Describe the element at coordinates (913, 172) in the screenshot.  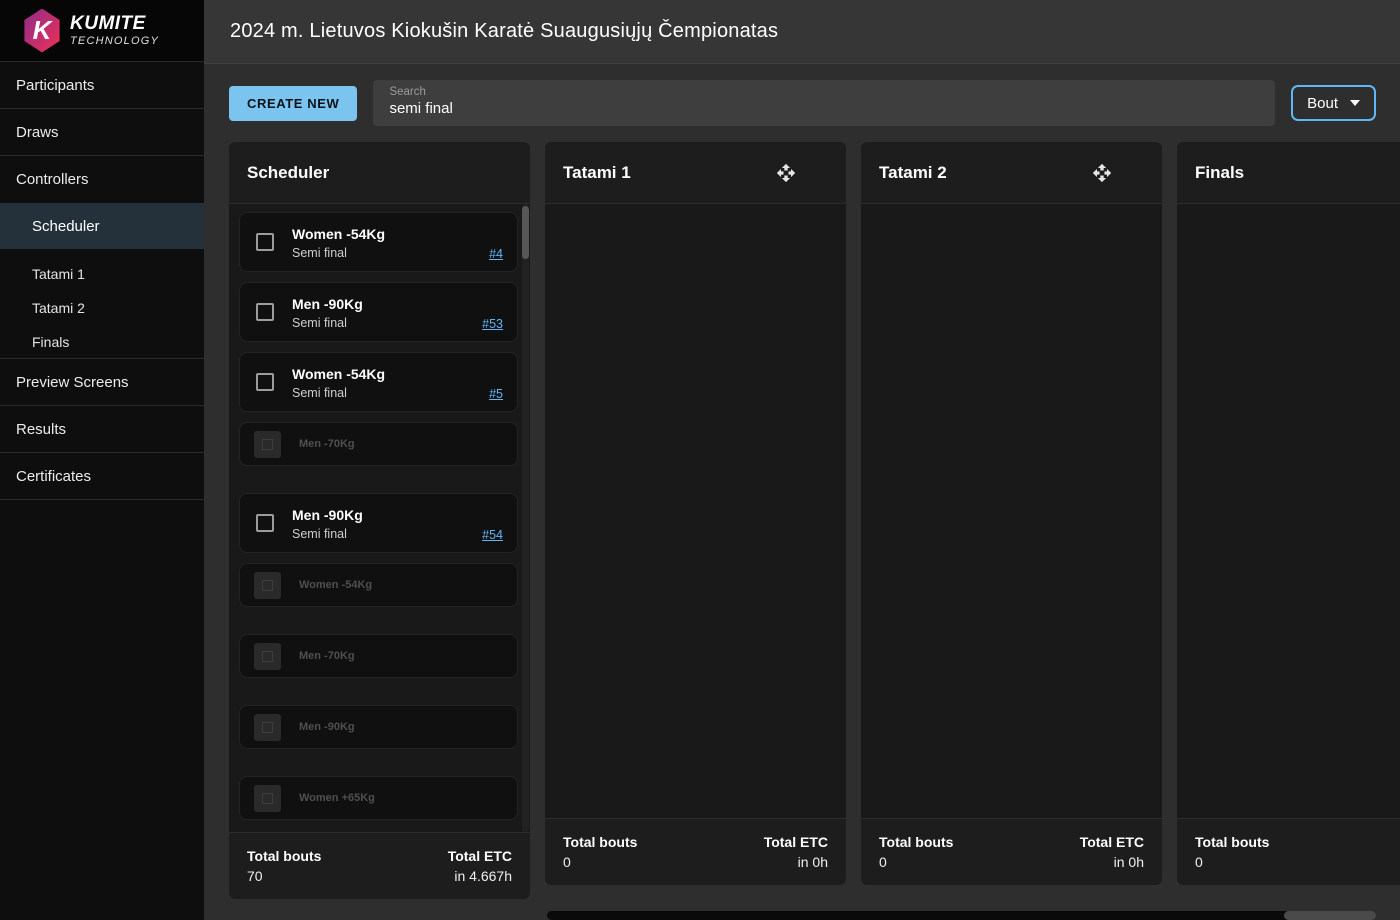
I see `tatami-2-title: Tatami 2` at that location.